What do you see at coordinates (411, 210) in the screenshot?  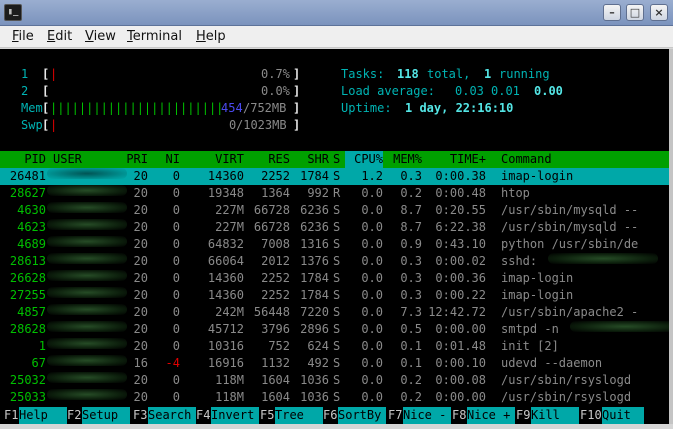 I see `cell-mem: 8.7` at bounding box center [411, 210].